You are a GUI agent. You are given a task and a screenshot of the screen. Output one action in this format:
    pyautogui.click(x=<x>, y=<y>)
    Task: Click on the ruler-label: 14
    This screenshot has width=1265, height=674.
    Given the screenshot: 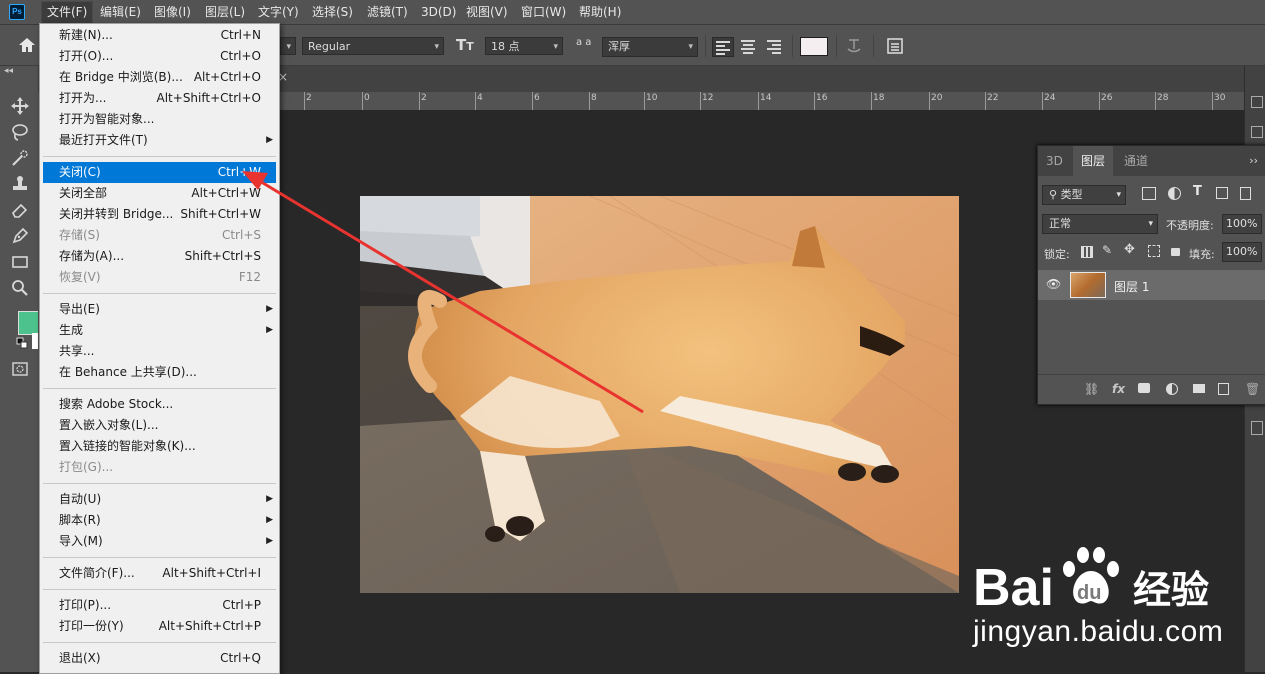 What is the action you would take?
    pyautogui.click(x=766, y=98)
    